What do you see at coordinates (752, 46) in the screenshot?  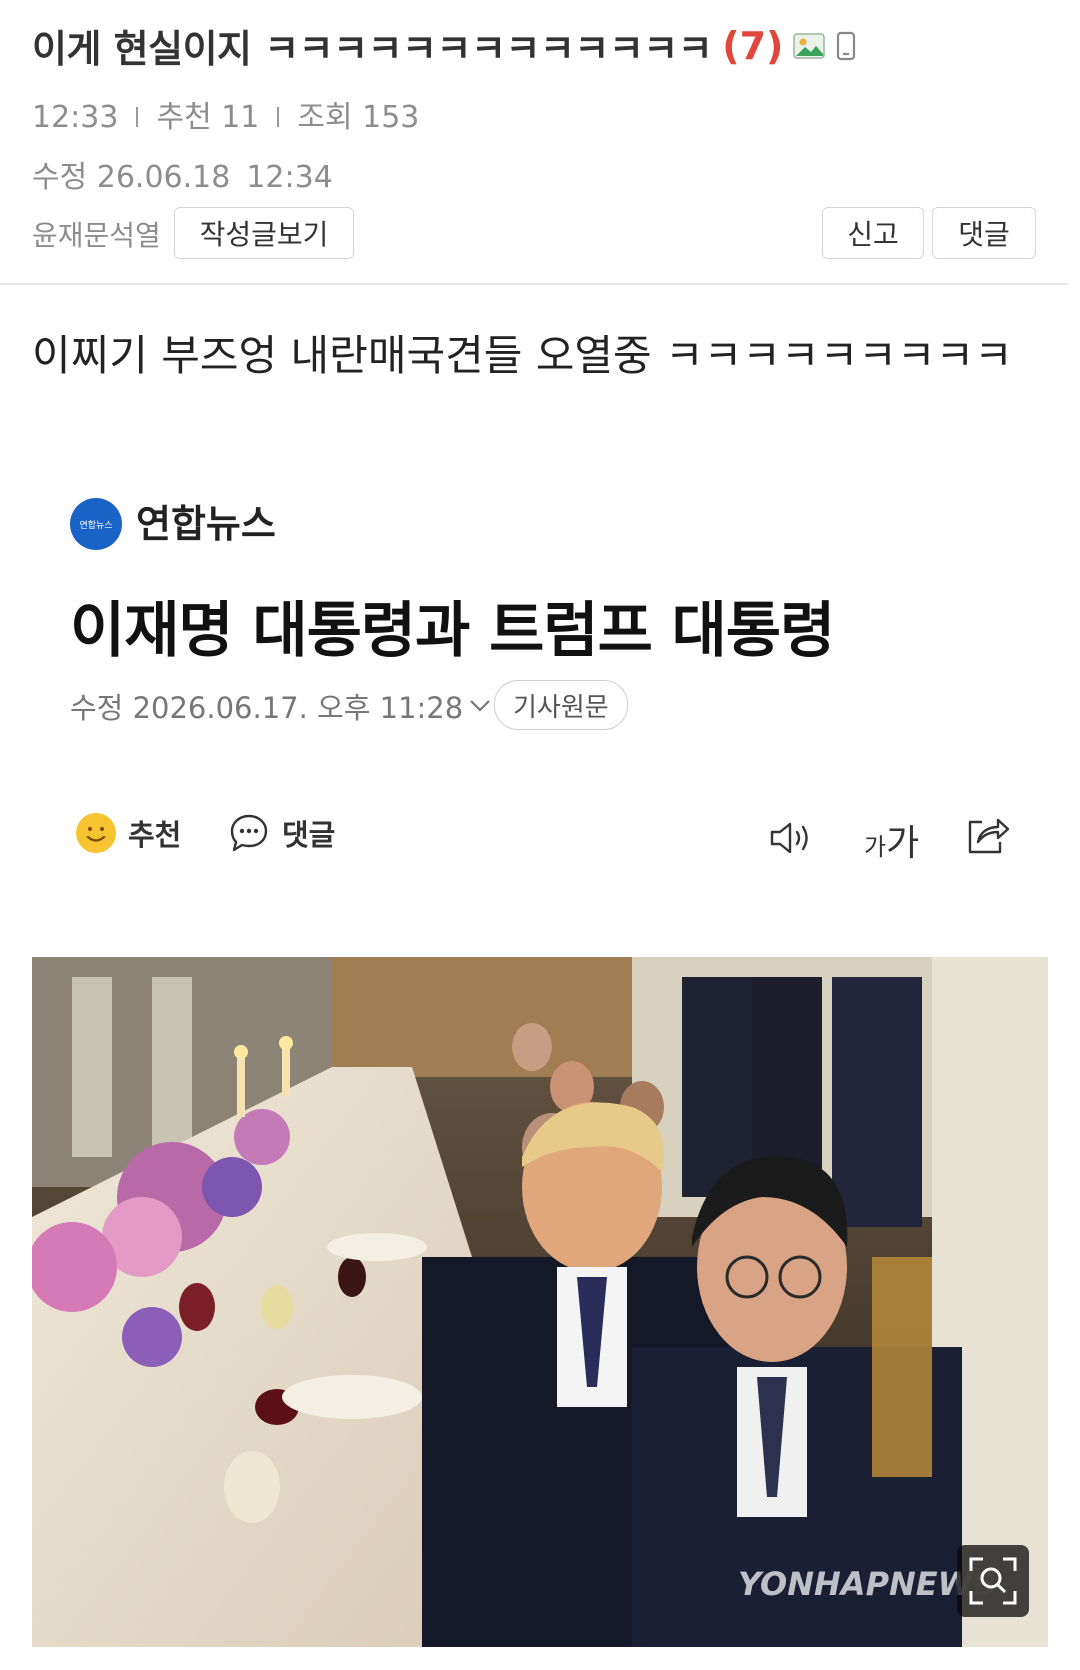 I see `comment-count: (7)` at bounding box center [752, 46].